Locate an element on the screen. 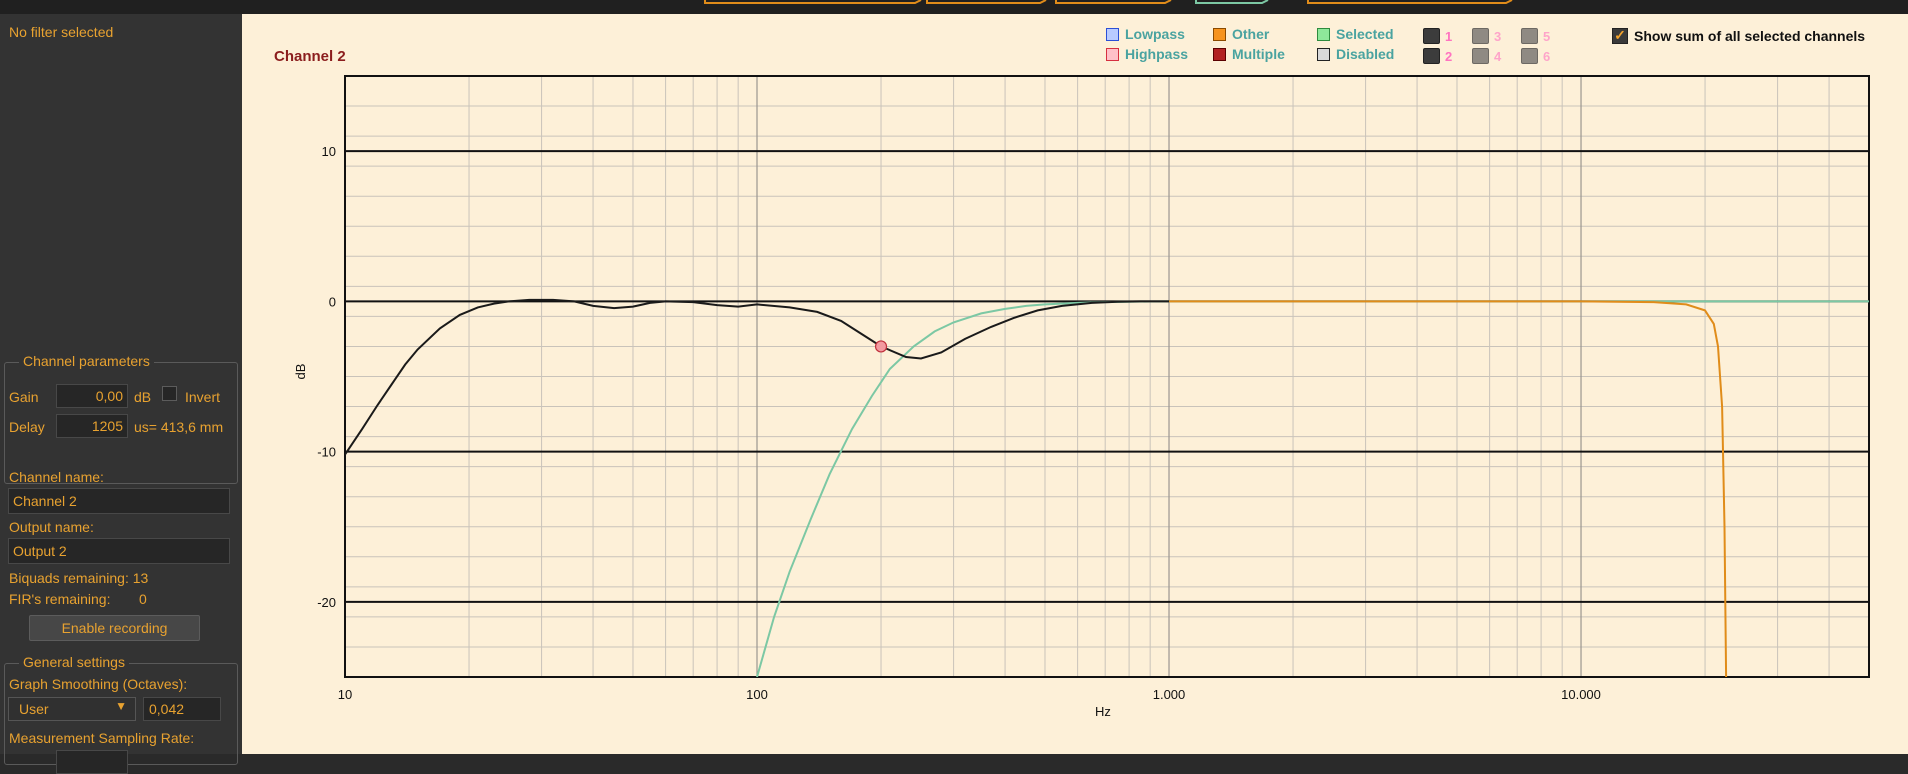 The image size is (1908, 774). biquads-remaining: Biquads remaining: 13 is located at coordinates (79, 578).